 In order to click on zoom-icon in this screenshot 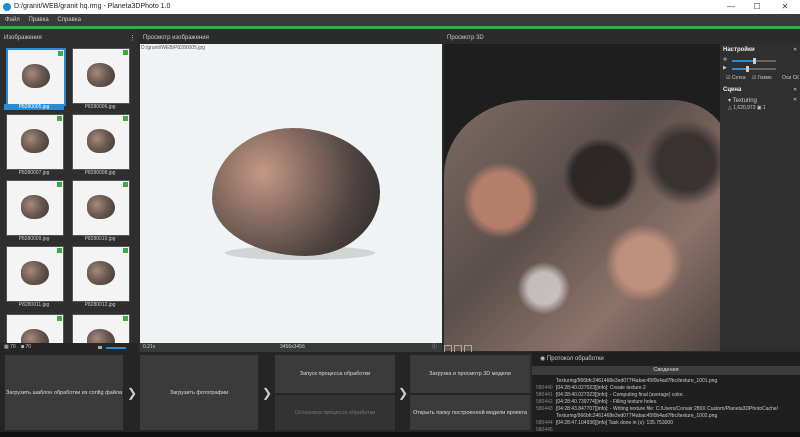, I will do `click(100, 347)`.